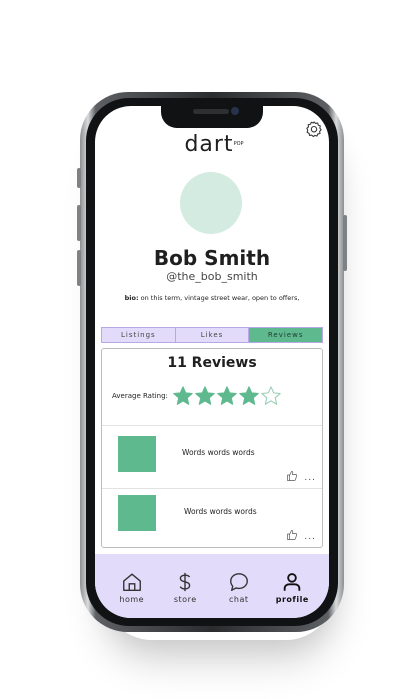 This screenshot has height=699, width=408. What do you see at coordinates (131, 582) in the screenshot?
I see `home-icon` at bounding box center [131, 582].